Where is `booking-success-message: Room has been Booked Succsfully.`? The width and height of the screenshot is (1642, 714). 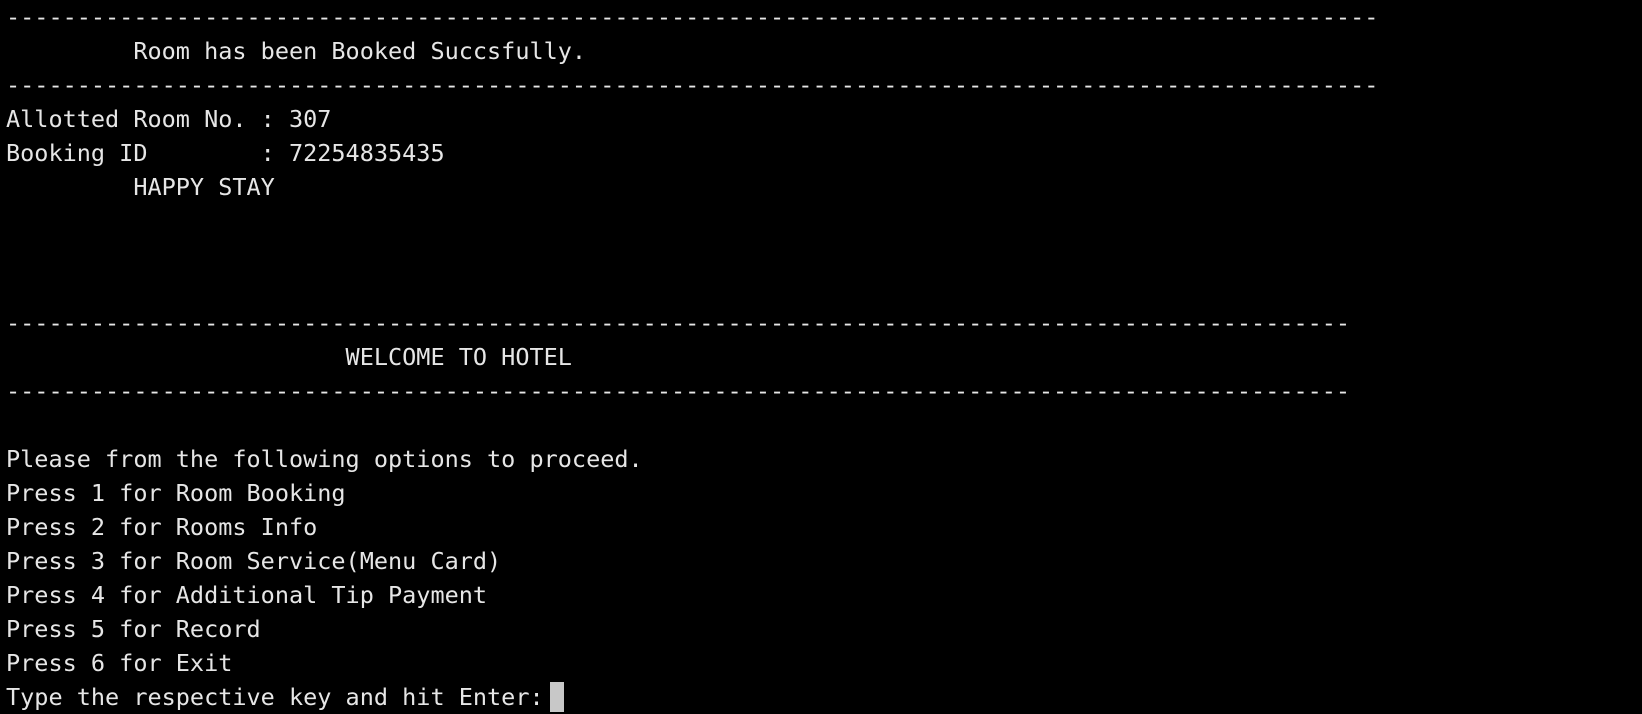 booking-success-message: Room has been Booked Succsfully. is located at coordinates (296, 51).